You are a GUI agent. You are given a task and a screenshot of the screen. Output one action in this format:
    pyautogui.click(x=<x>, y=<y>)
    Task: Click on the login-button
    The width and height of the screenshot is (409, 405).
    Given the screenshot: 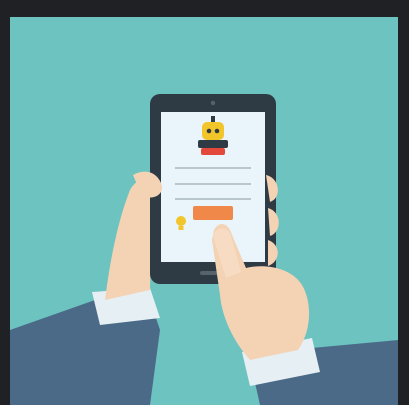 What is the action you would take?
    pyautogui.click(x=213, y=213)
    